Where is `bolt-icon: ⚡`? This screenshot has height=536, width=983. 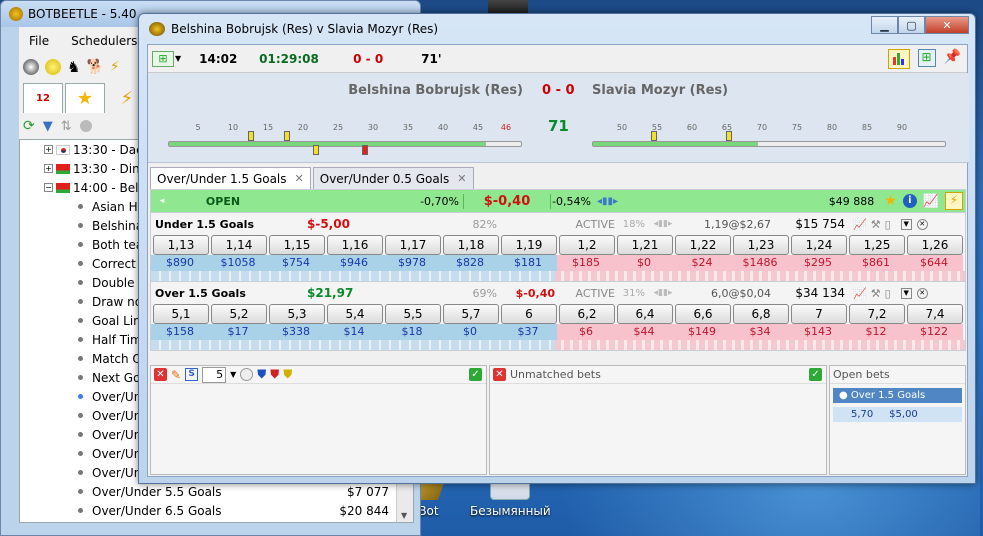 bolt-icon: ⚡ is located at coordinates (954, 201).